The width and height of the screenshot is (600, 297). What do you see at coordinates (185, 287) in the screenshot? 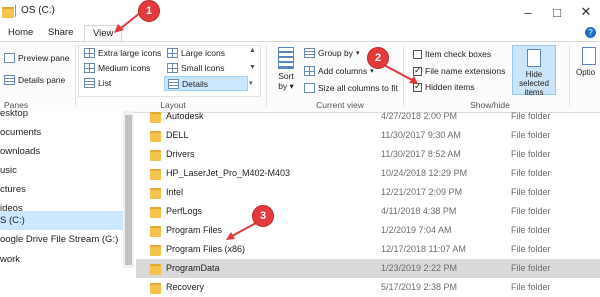
I see `file-name: Recovery` at bounding box center [185, 287].